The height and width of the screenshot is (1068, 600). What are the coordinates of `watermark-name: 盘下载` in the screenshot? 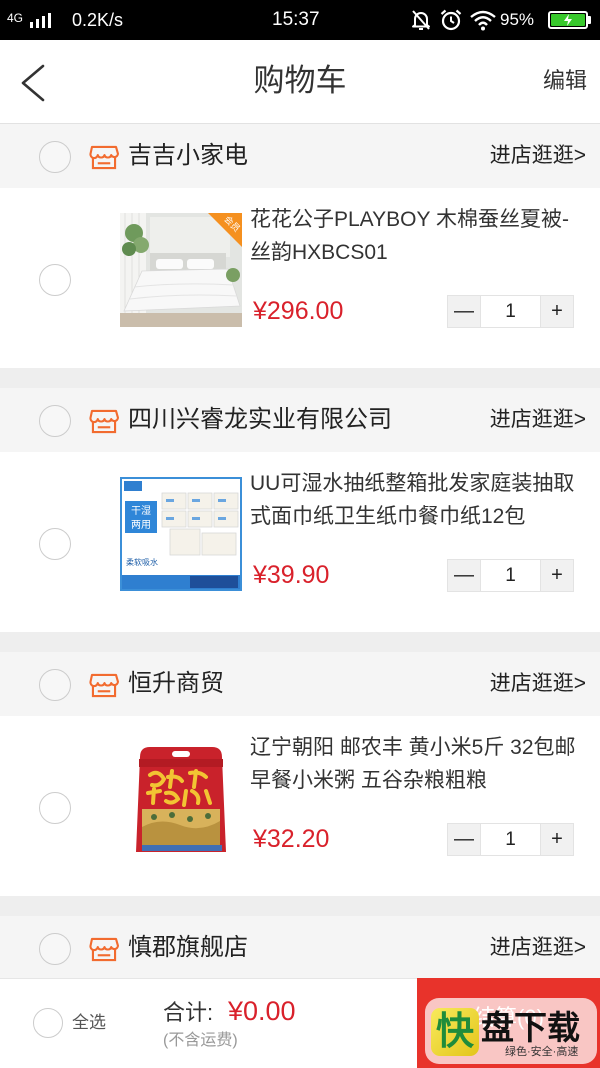 It's located at (530, 1027).